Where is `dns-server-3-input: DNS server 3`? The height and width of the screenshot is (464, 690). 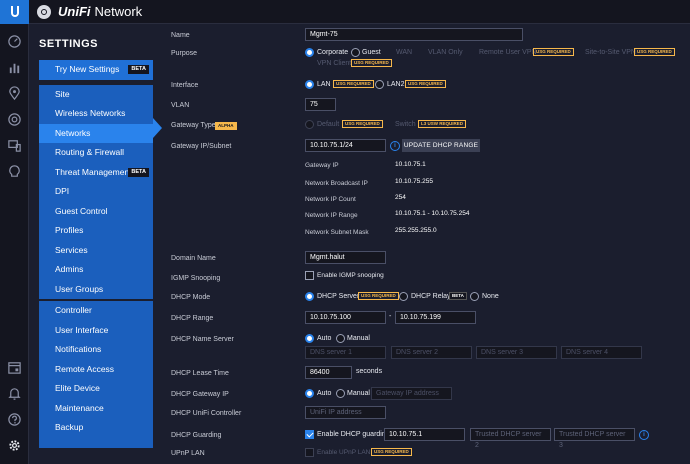 dns-server-3-input: DNS server 3 is located at coordinates (516, 352).